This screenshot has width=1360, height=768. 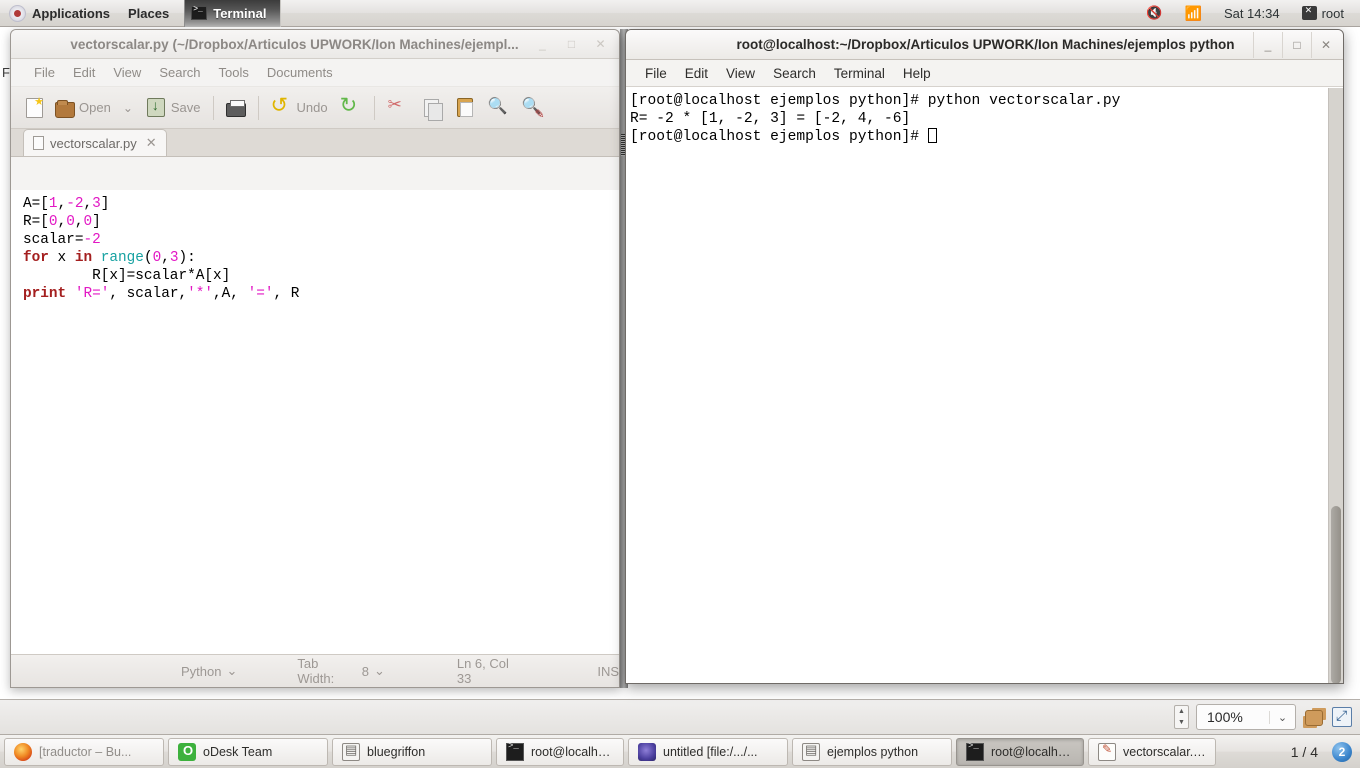 I want to click on terminal-icon, so click(x=975, y=751).